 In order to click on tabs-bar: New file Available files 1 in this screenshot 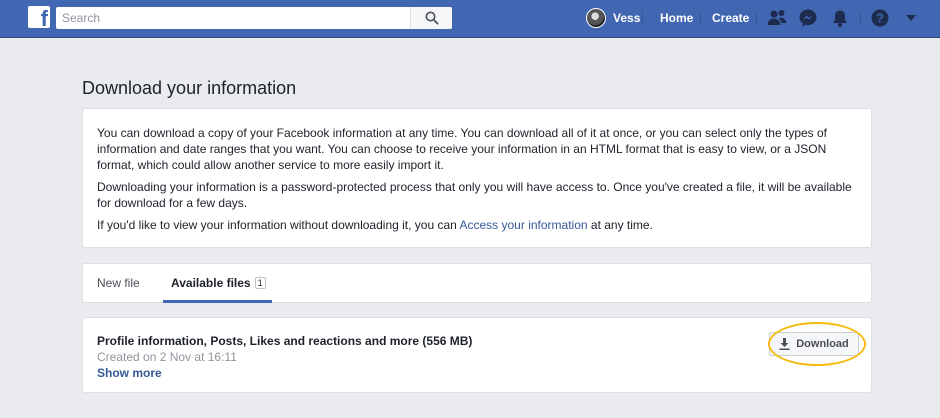, I will do `click(477, 283)`.